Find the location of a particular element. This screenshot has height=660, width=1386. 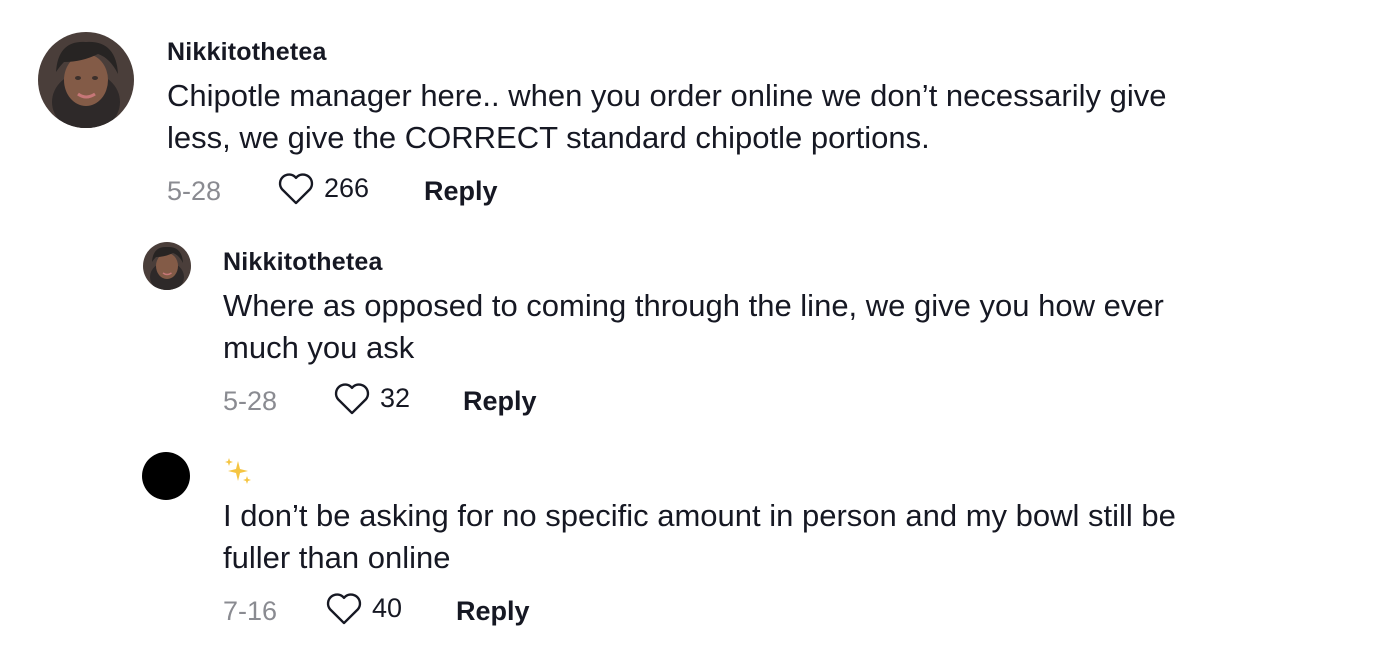

comment-username: ✨ is located at coordinates (238, 471).